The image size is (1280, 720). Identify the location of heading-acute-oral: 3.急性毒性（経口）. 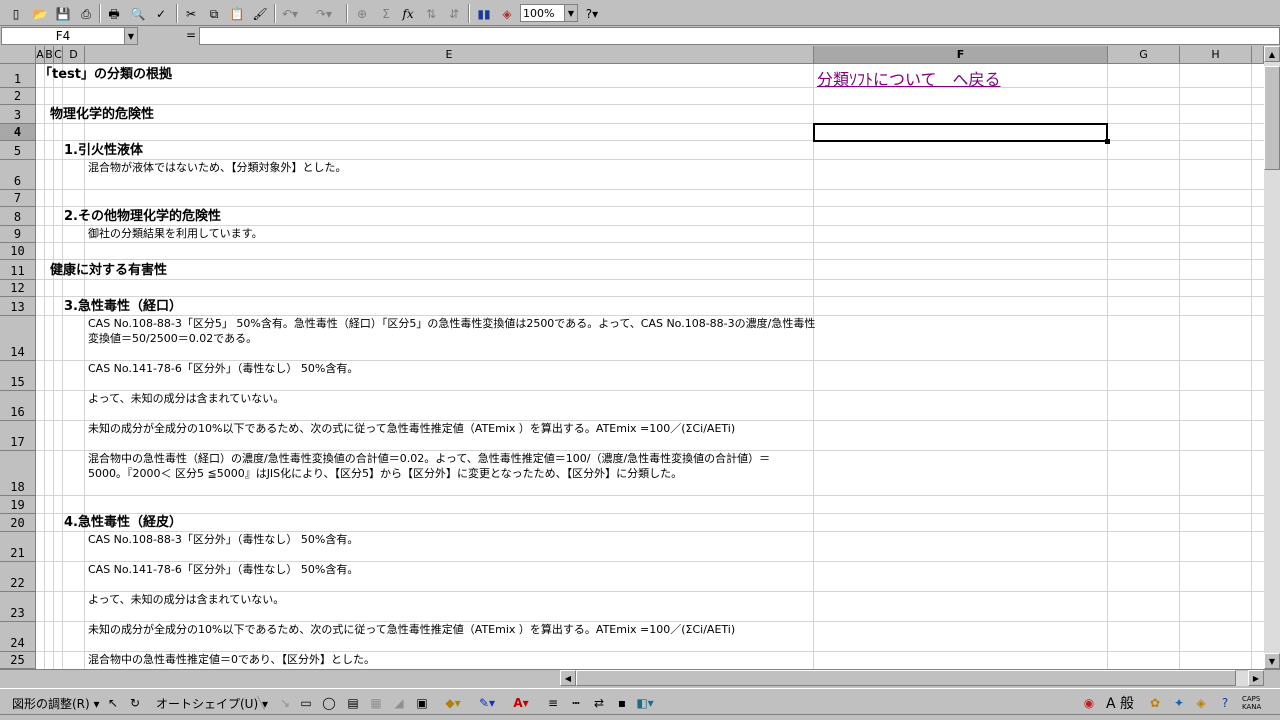
(123, 306).